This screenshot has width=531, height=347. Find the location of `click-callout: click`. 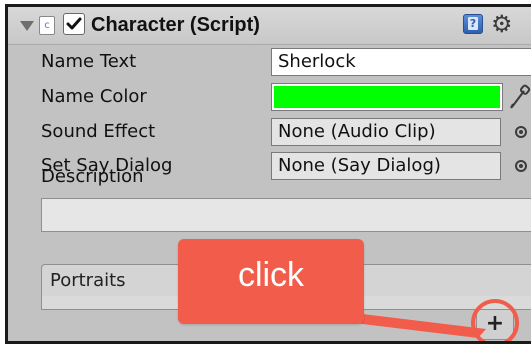

click-callout: click is located at coordinates (271, 281).